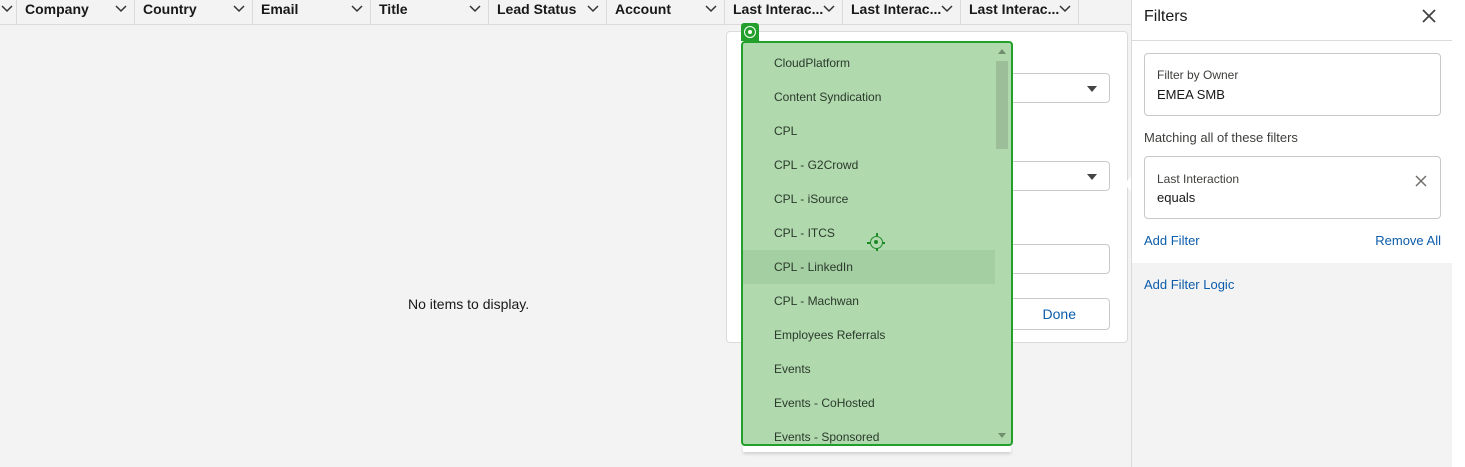 This screenshot has width=1465, height=467. I want to click on dropdown-option: Content Syndication, so click(869, 97).